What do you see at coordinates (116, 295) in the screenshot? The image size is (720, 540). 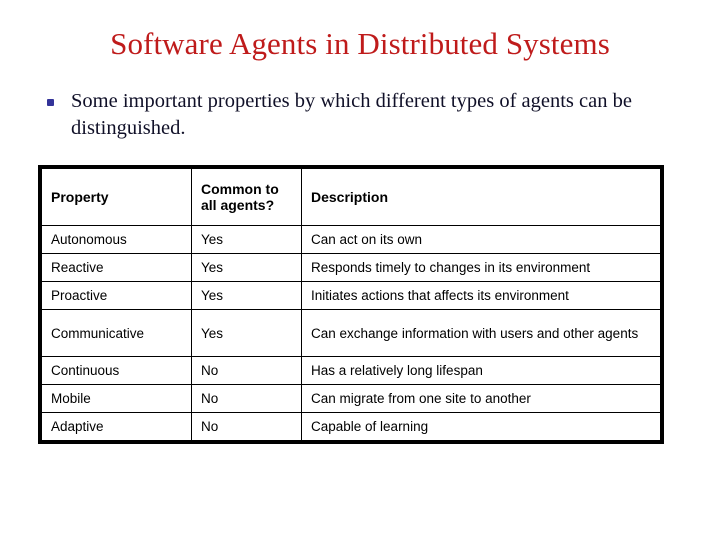 I see `cell-property: Proactive` at bounding box center [116, 295].